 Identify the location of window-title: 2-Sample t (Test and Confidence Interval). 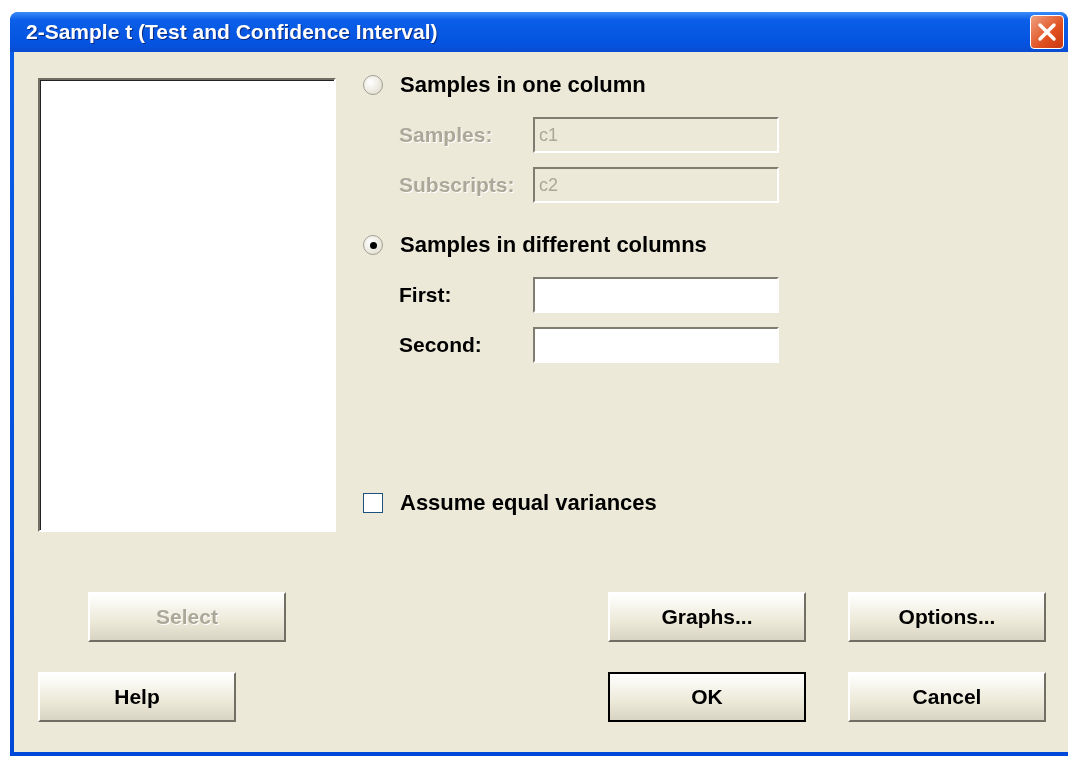
(232, 32).